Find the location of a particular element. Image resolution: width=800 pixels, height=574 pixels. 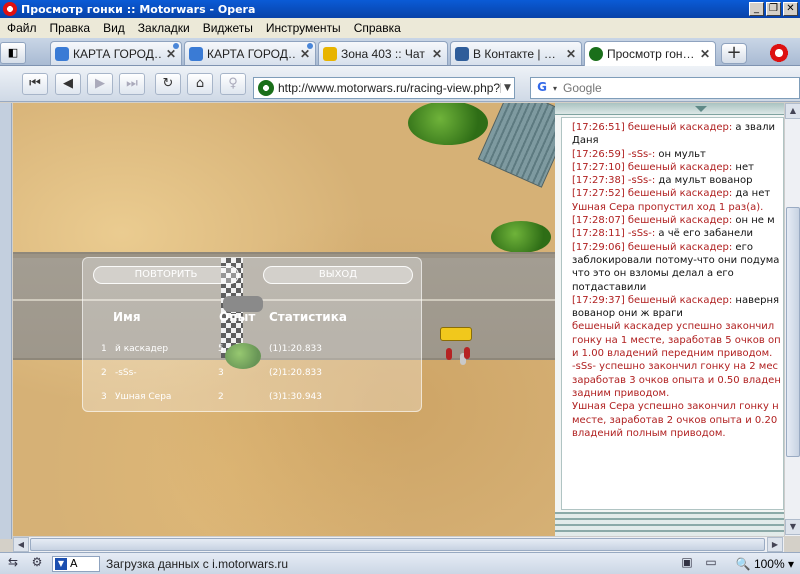

scroll-up-icon: ▲ is located at coordinates (792, 111).